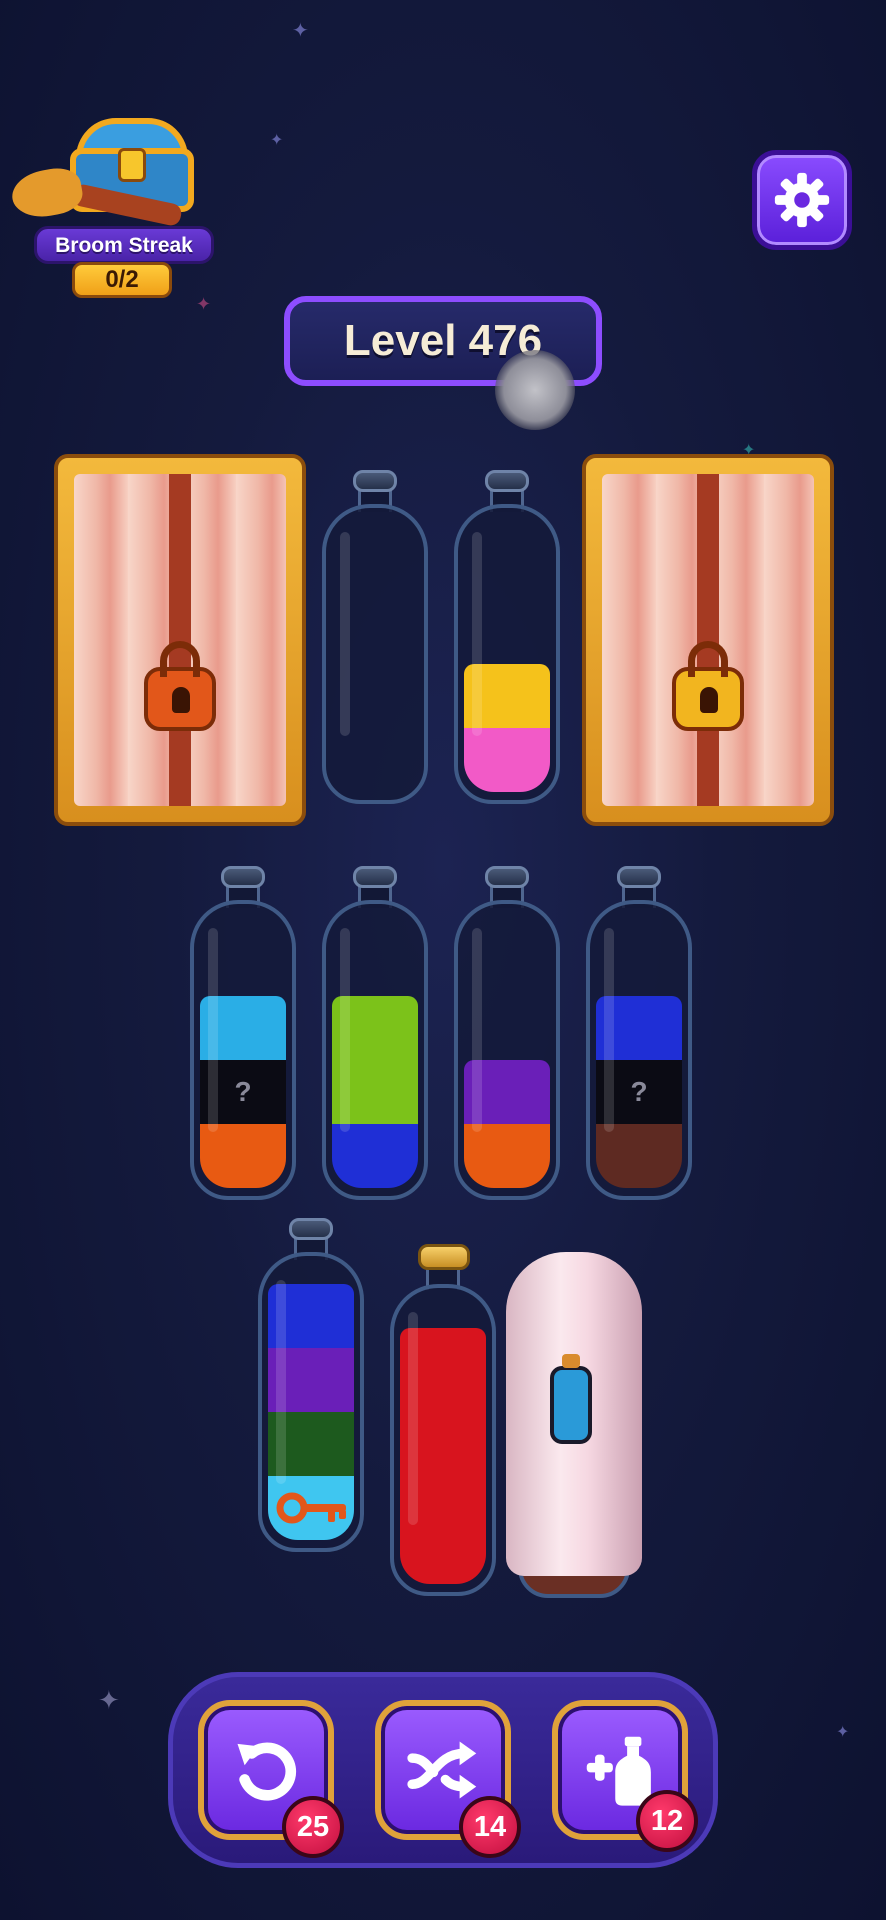 This screenshot has height=1920, width=886. I want to click on broom-head-icon, so click(47, 193).